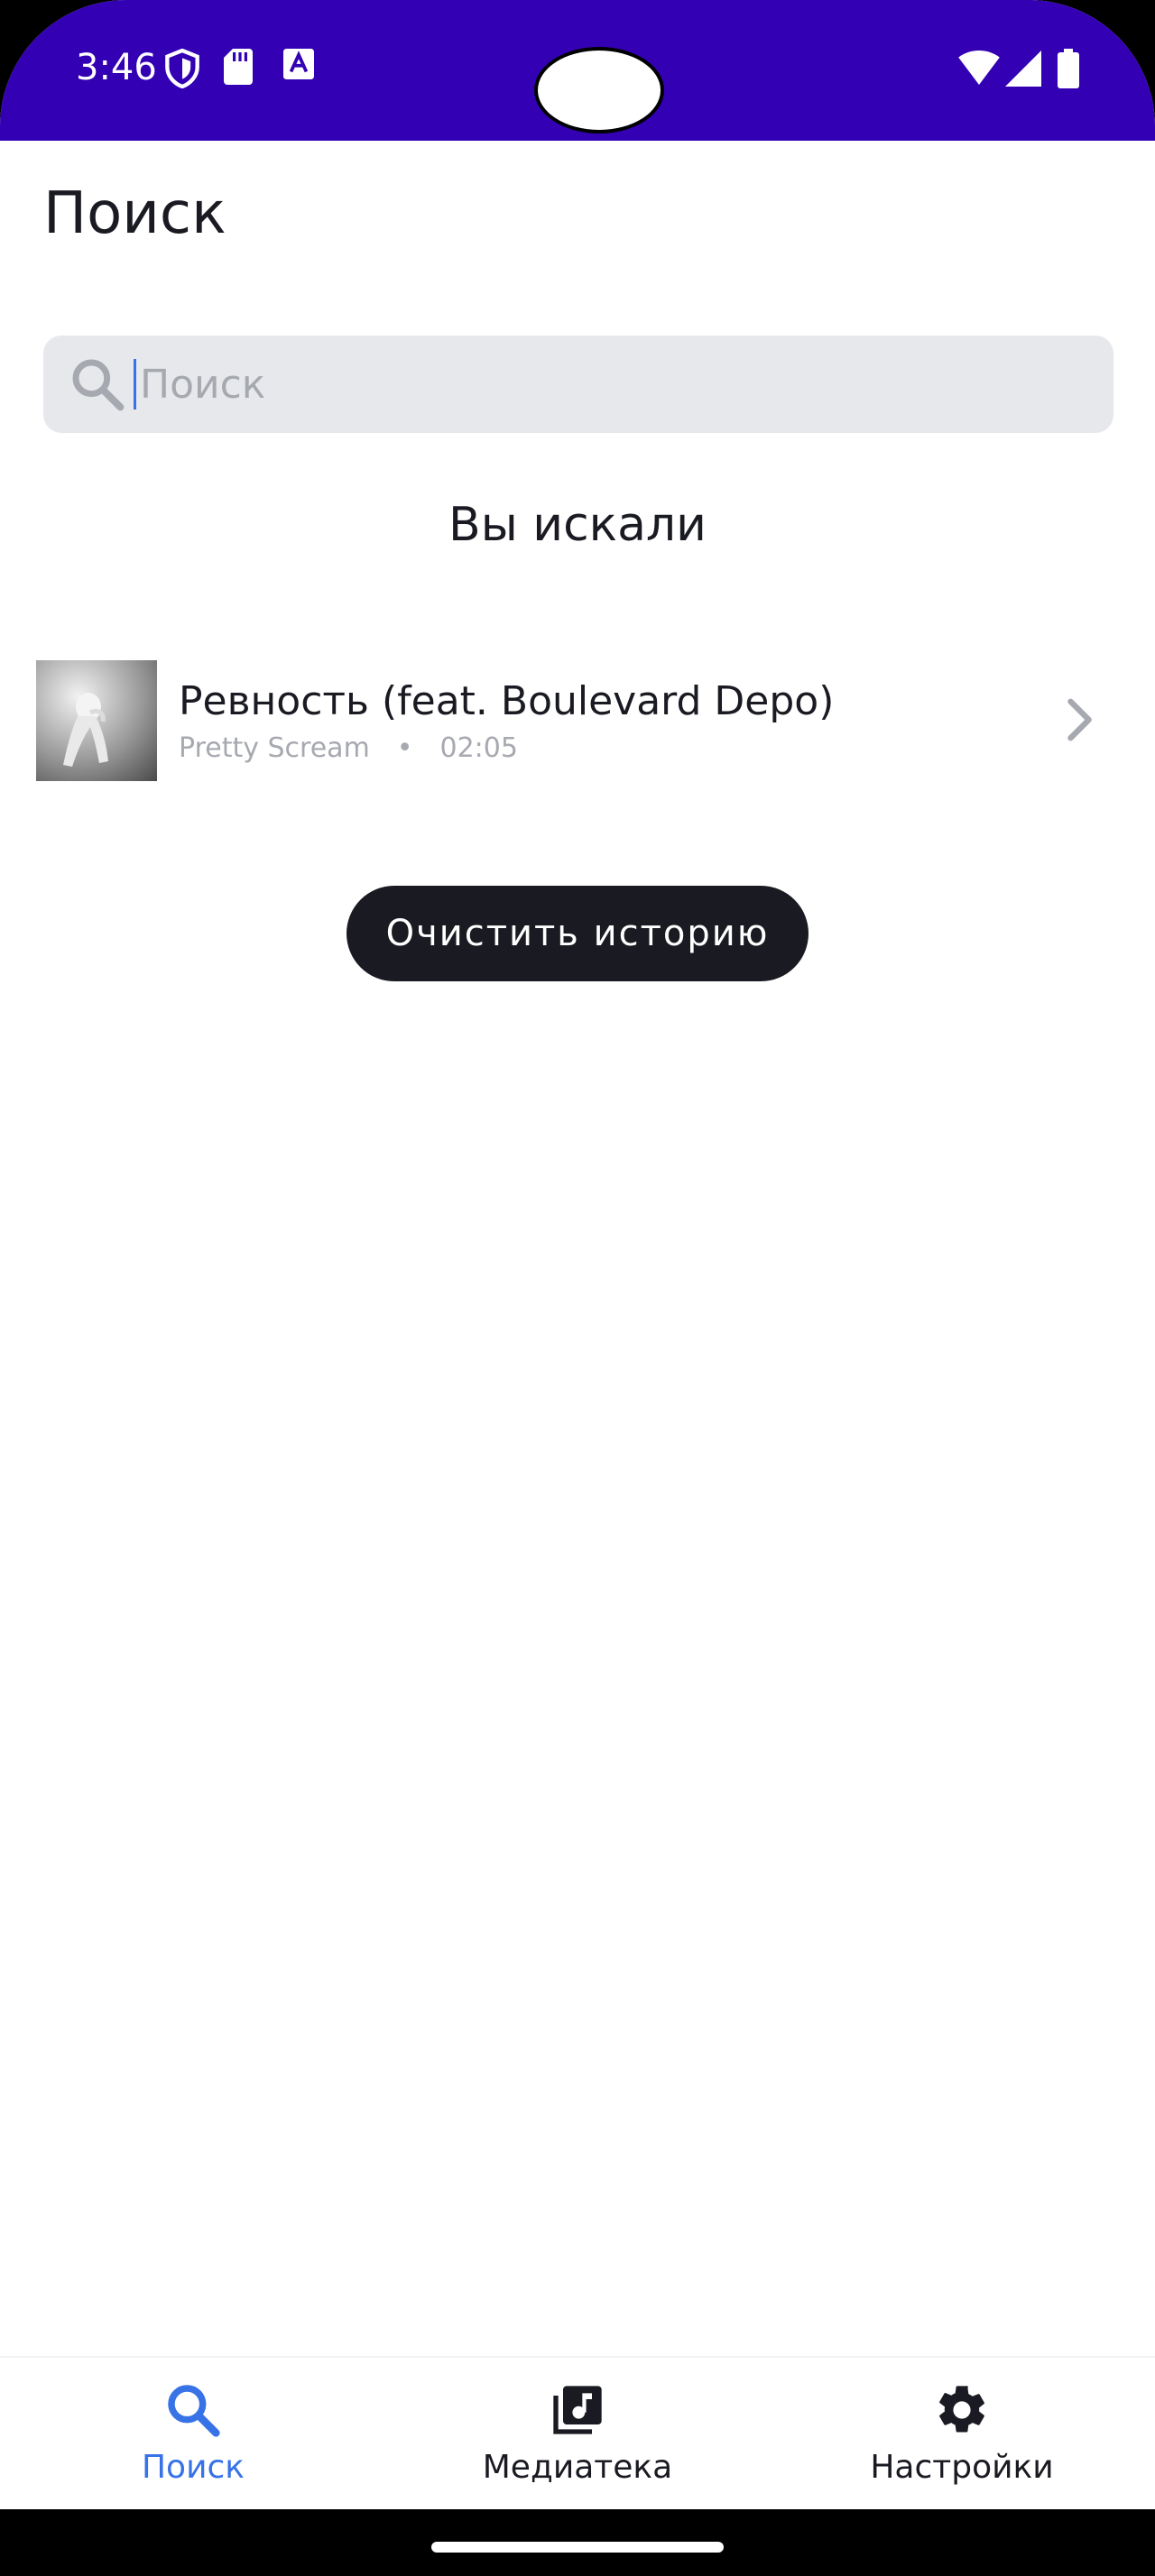 The image size is (1155, 2576). I want to click on clear-history-button: Очистить историю, so click(577, 933).